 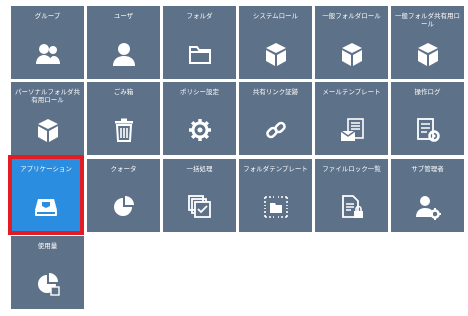 I want to click on trash-icon, so click(x=124, y=130).